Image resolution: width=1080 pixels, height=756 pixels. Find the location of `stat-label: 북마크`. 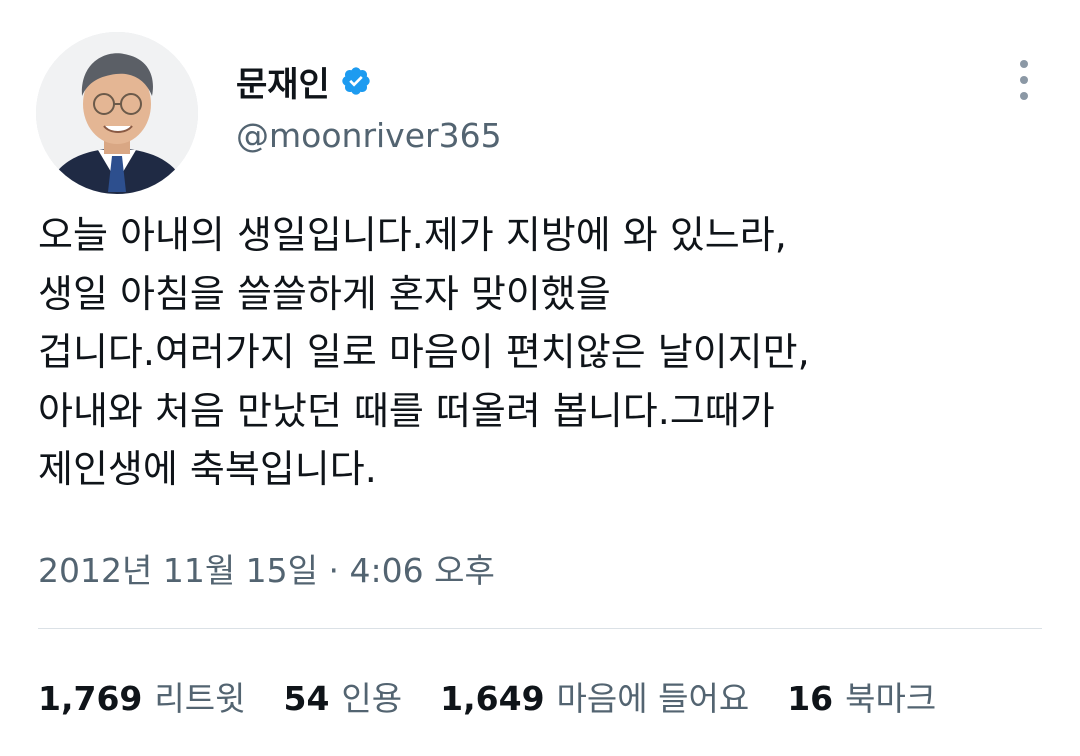

stat-label: 북마크 is located at coordinates (891, 698).